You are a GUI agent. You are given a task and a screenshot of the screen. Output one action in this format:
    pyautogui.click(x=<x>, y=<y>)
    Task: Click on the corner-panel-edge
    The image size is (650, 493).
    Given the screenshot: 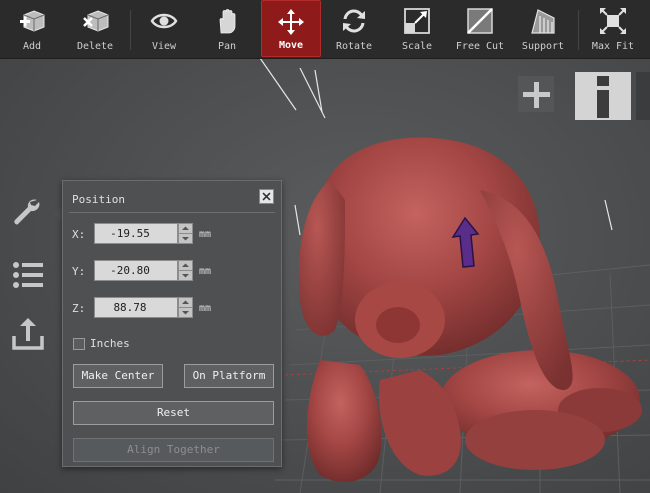 What is the action you would take?
    pyautogui.click(x=643, y=96)
    